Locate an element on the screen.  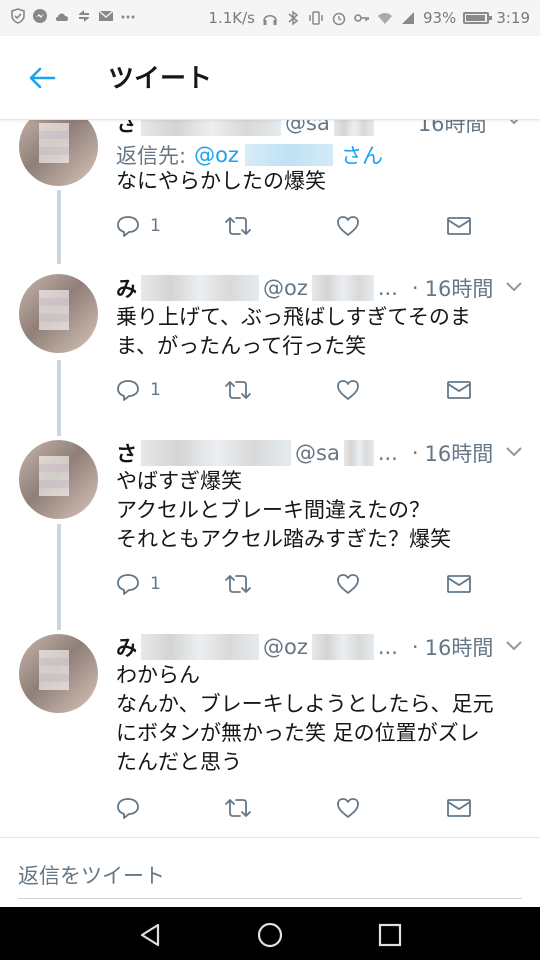
display-name: さ is located at coordinates (126, 453).